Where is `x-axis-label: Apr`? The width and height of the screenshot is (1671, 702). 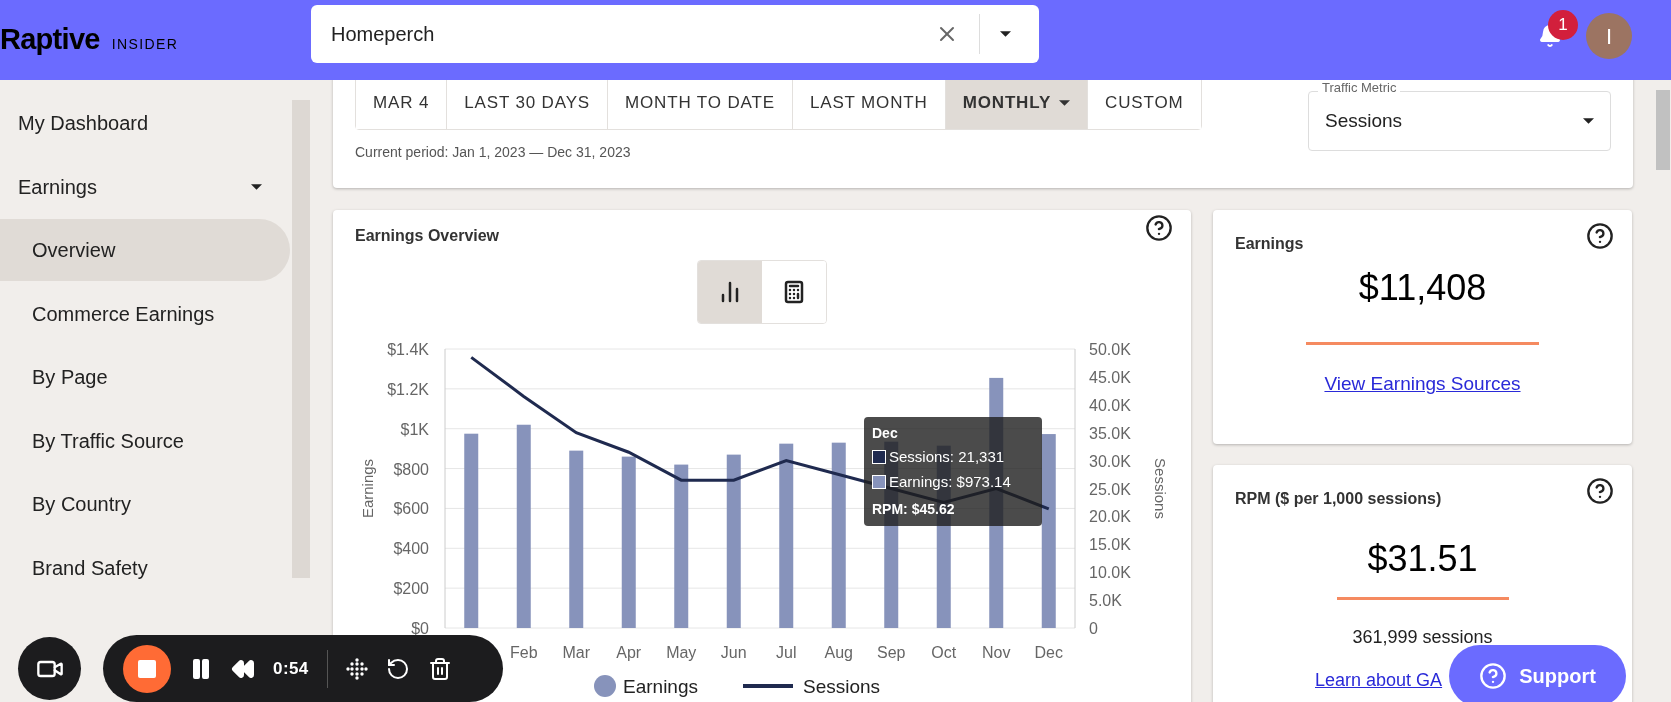 x-axis-label: Apr is located at coordinates (629, 652).